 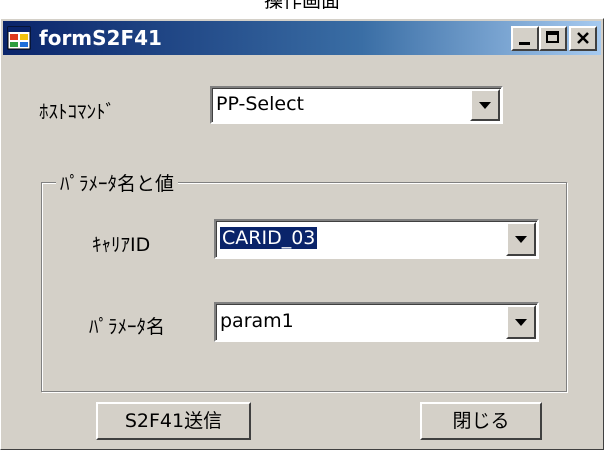 What do you see at coordinates (260, 104) in the screenshot?
I see `host-command-value: PP-Select` at bounding box center [260, 104].